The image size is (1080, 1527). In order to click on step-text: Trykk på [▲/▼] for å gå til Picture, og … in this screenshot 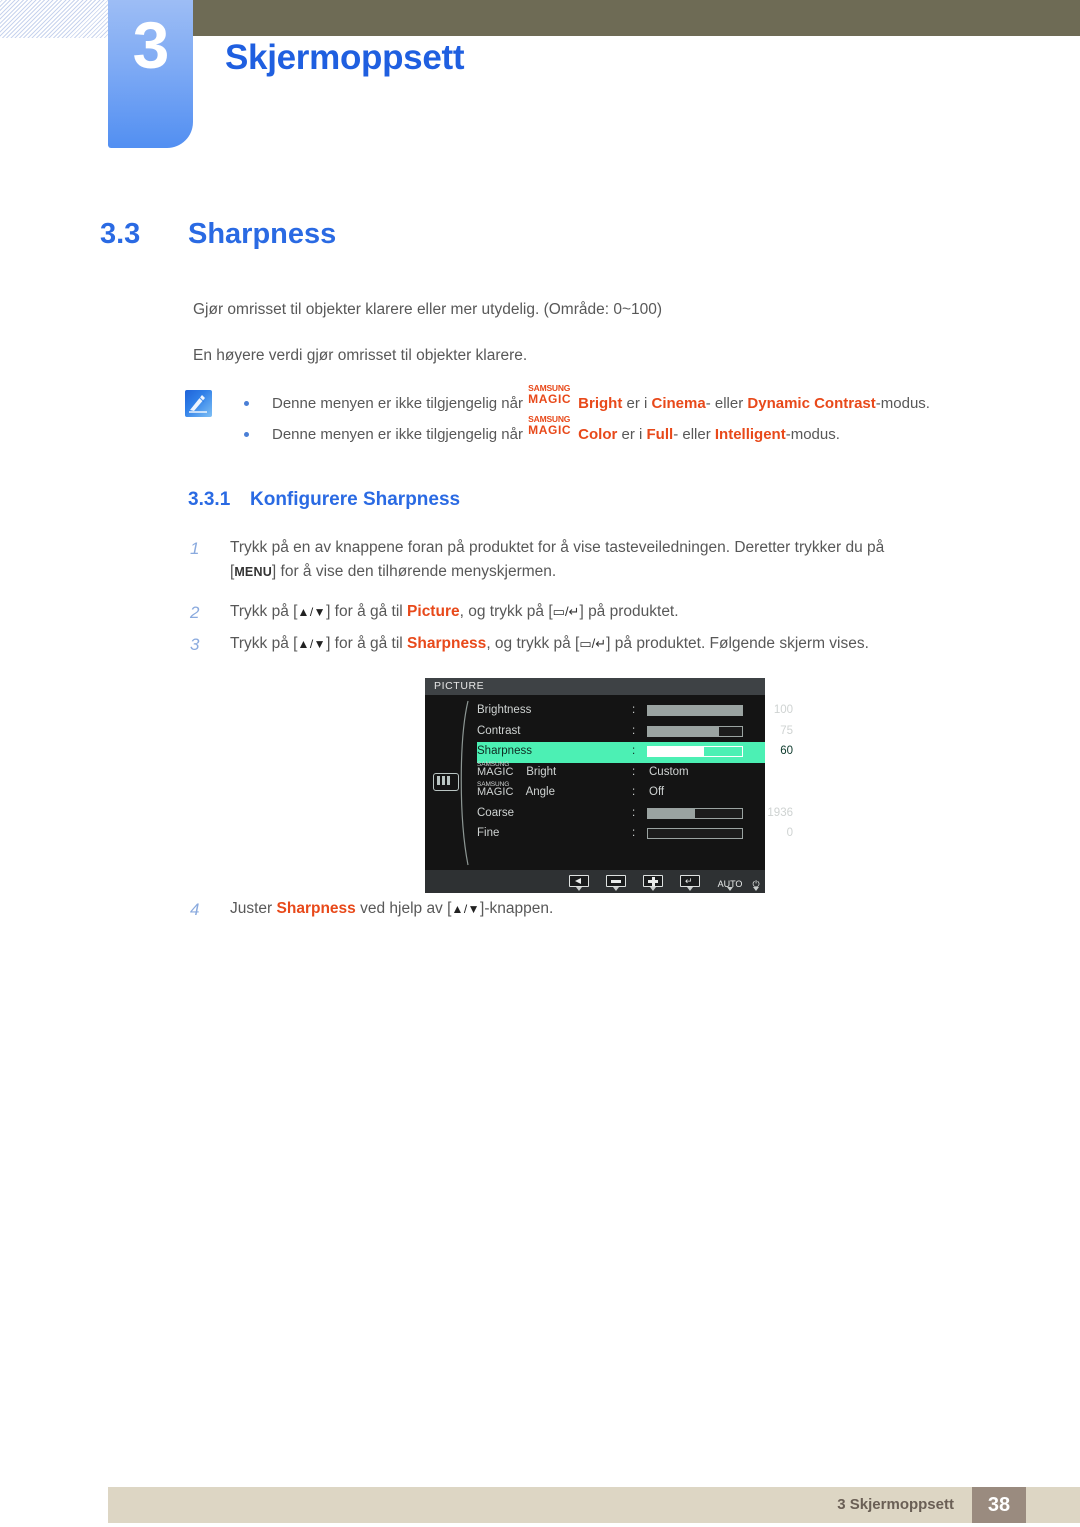, I will do `click(625, 612)`.